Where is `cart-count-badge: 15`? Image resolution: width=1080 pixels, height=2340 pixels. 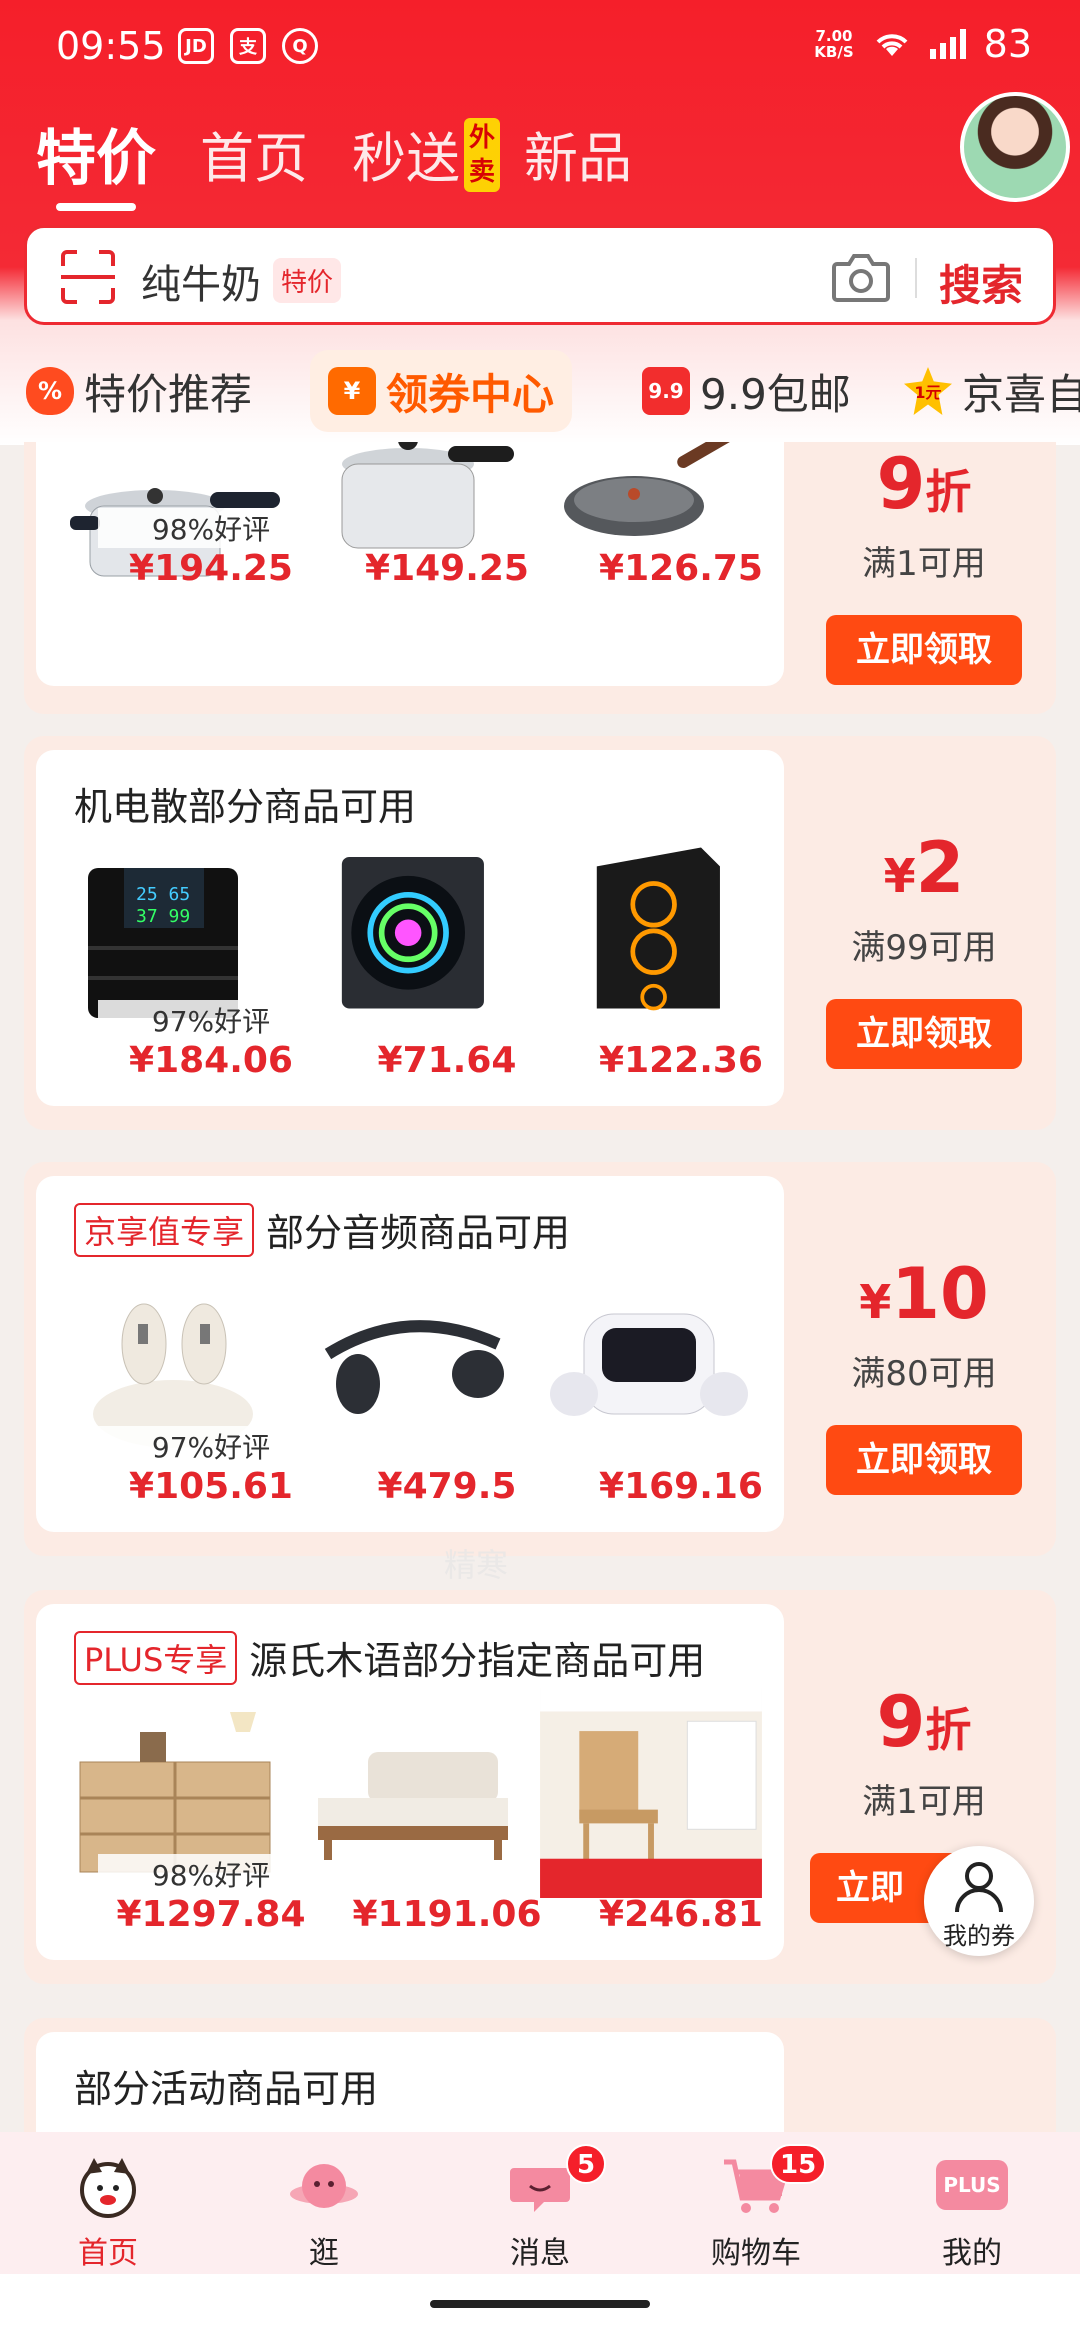
cart-count-badge: 15 is located at coordinates (798, 2164).